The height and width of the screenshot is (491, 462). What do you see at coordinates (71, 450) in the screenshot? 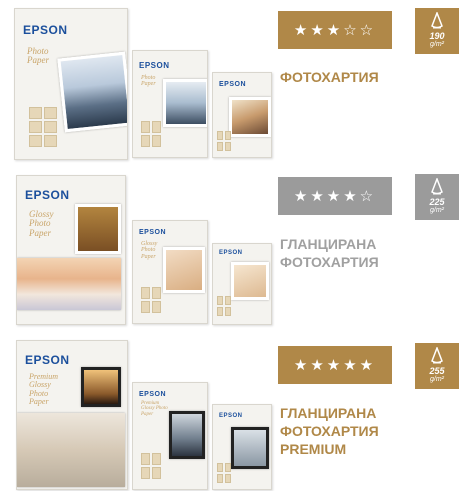
I see `pack-photo-bedroom` at bounding box center [71, 450].